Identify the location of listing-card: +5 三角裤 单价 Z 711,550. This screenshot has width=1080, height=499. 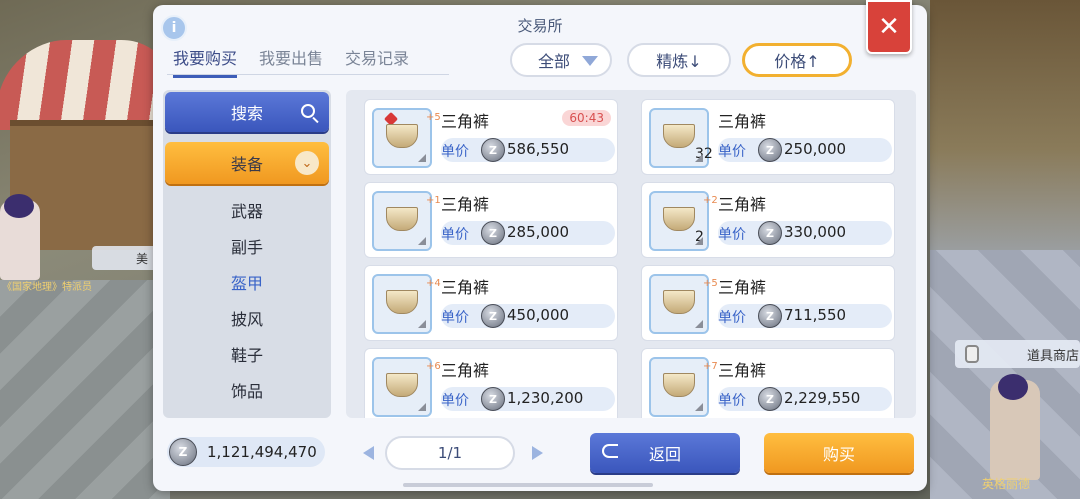
(768, 303).